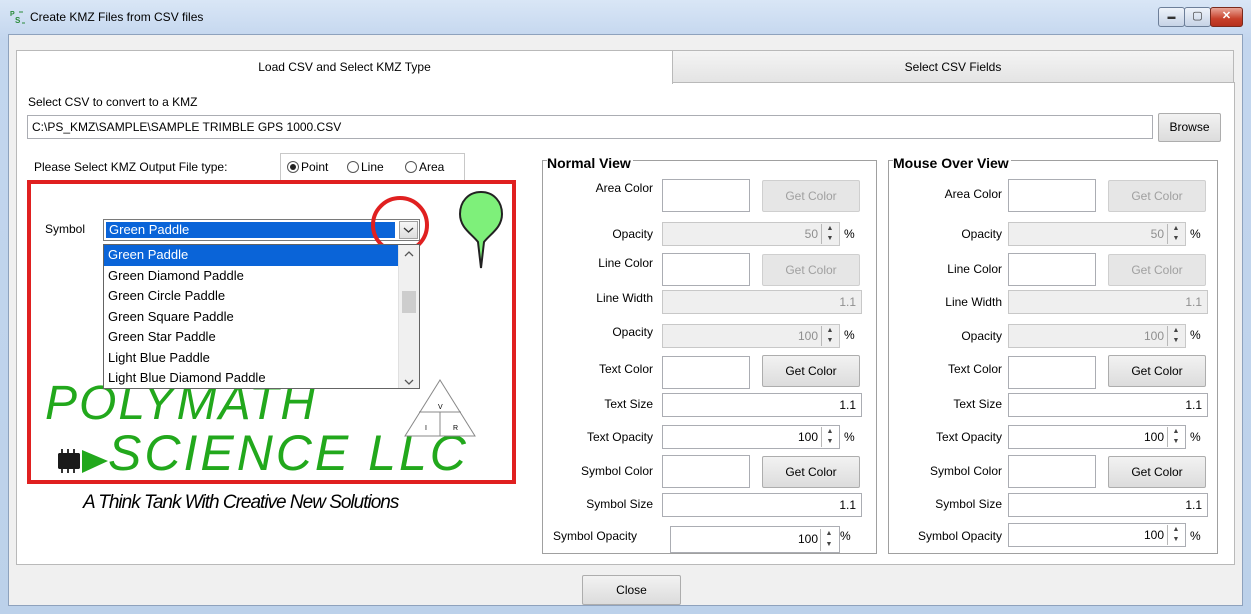 This screenshot has height=614, width=1251. What do you see at coordinates (1108, 302) in the screenshot?
I see `mv-line-width-input: 1.1` at bounding box center [1108, 302].